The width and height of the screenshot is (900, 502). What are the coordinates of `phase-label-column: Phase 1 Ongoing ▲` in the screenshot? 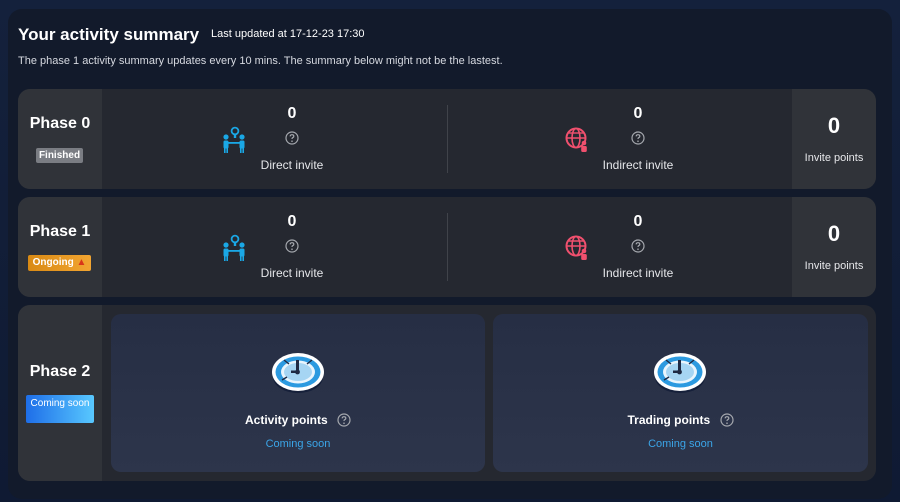 It's located at (60, 247).